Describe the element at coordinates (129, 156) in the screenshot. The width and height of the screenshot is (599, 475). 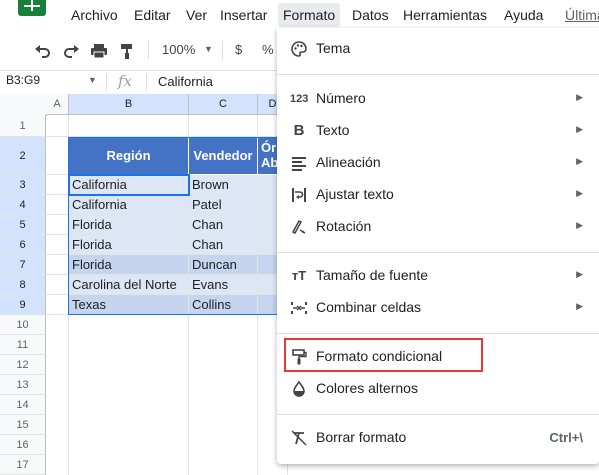
I see `header-cell-region: Región` at that location.